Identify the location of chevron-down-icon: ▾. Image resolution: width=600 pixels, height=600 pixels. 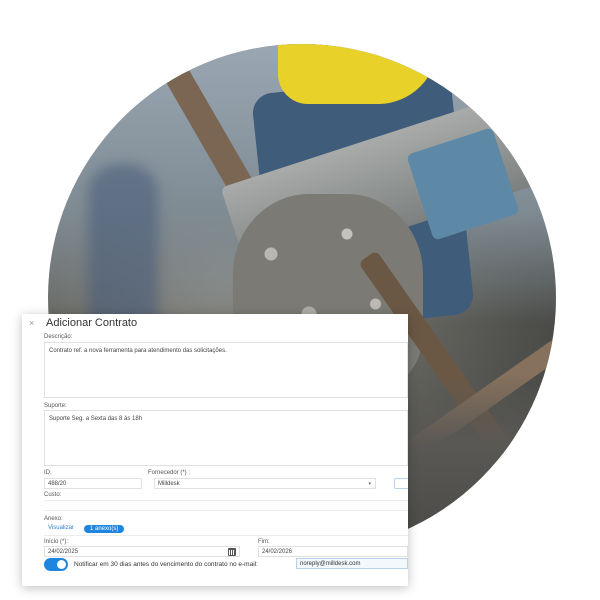
(369, 484).